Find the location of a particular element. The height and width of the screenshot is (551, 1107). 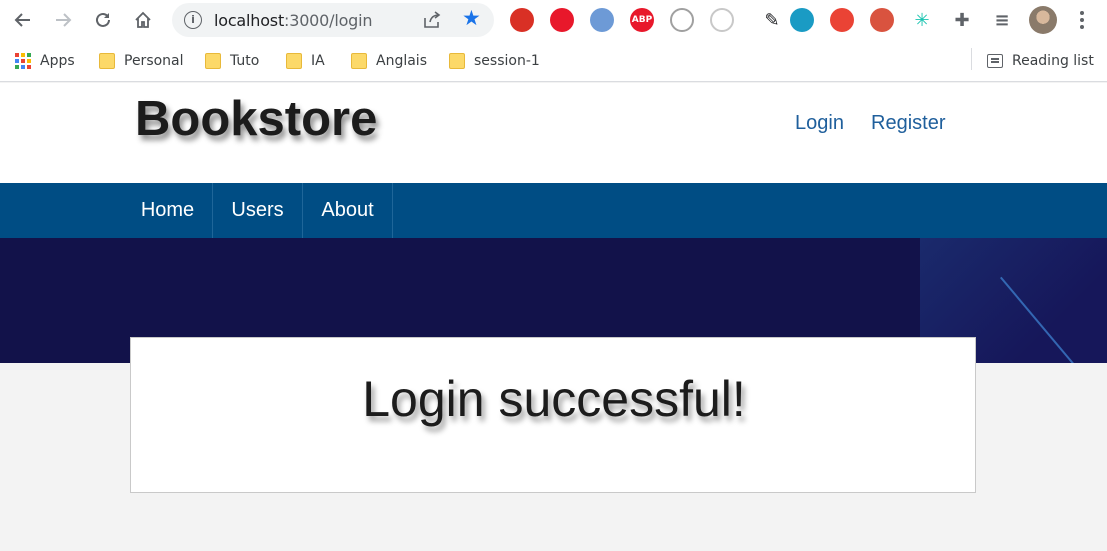

share-icon is located at coordinates (432, 20).